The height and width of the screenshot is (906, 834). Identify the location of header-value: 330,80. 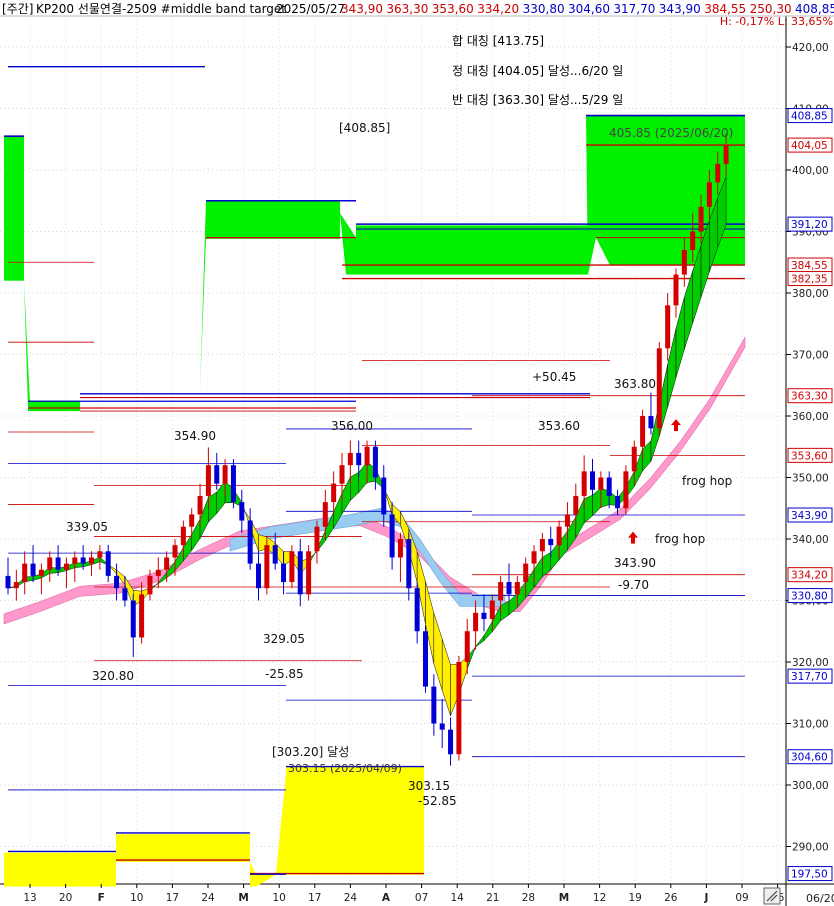
(544, 9).